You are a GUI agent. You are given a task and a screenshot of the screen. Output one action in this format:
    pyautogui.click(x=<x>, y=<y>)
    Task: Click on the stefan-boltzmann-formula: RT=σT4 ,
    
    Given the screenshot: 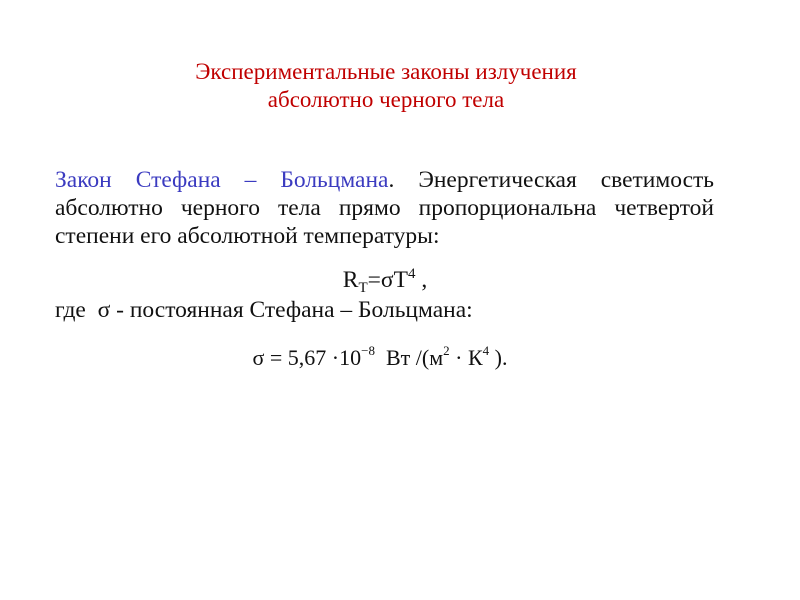 What is the action you would take?
    pyautogui.click(x=385, y=281)
    